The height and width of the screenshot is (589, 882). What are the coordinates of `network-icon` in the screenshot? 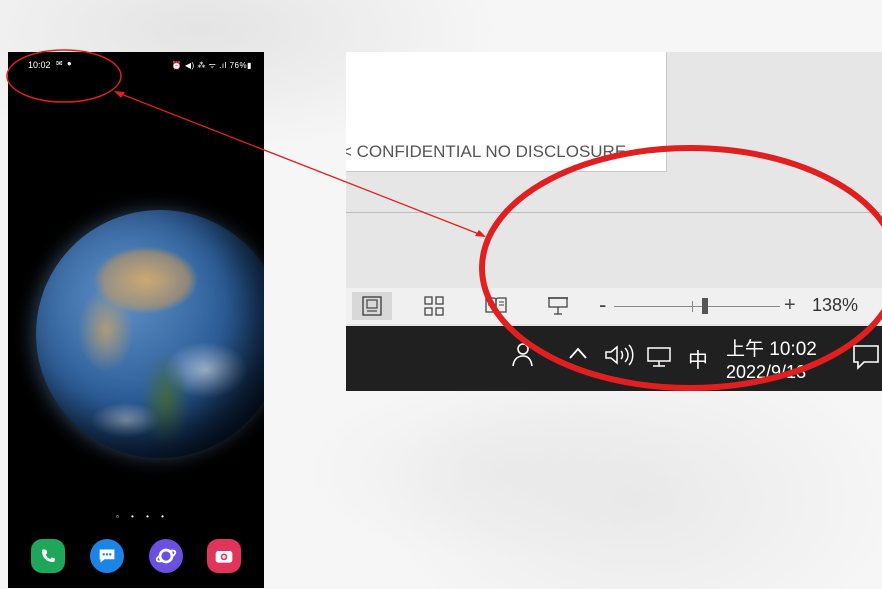 It's located at (660, 359).